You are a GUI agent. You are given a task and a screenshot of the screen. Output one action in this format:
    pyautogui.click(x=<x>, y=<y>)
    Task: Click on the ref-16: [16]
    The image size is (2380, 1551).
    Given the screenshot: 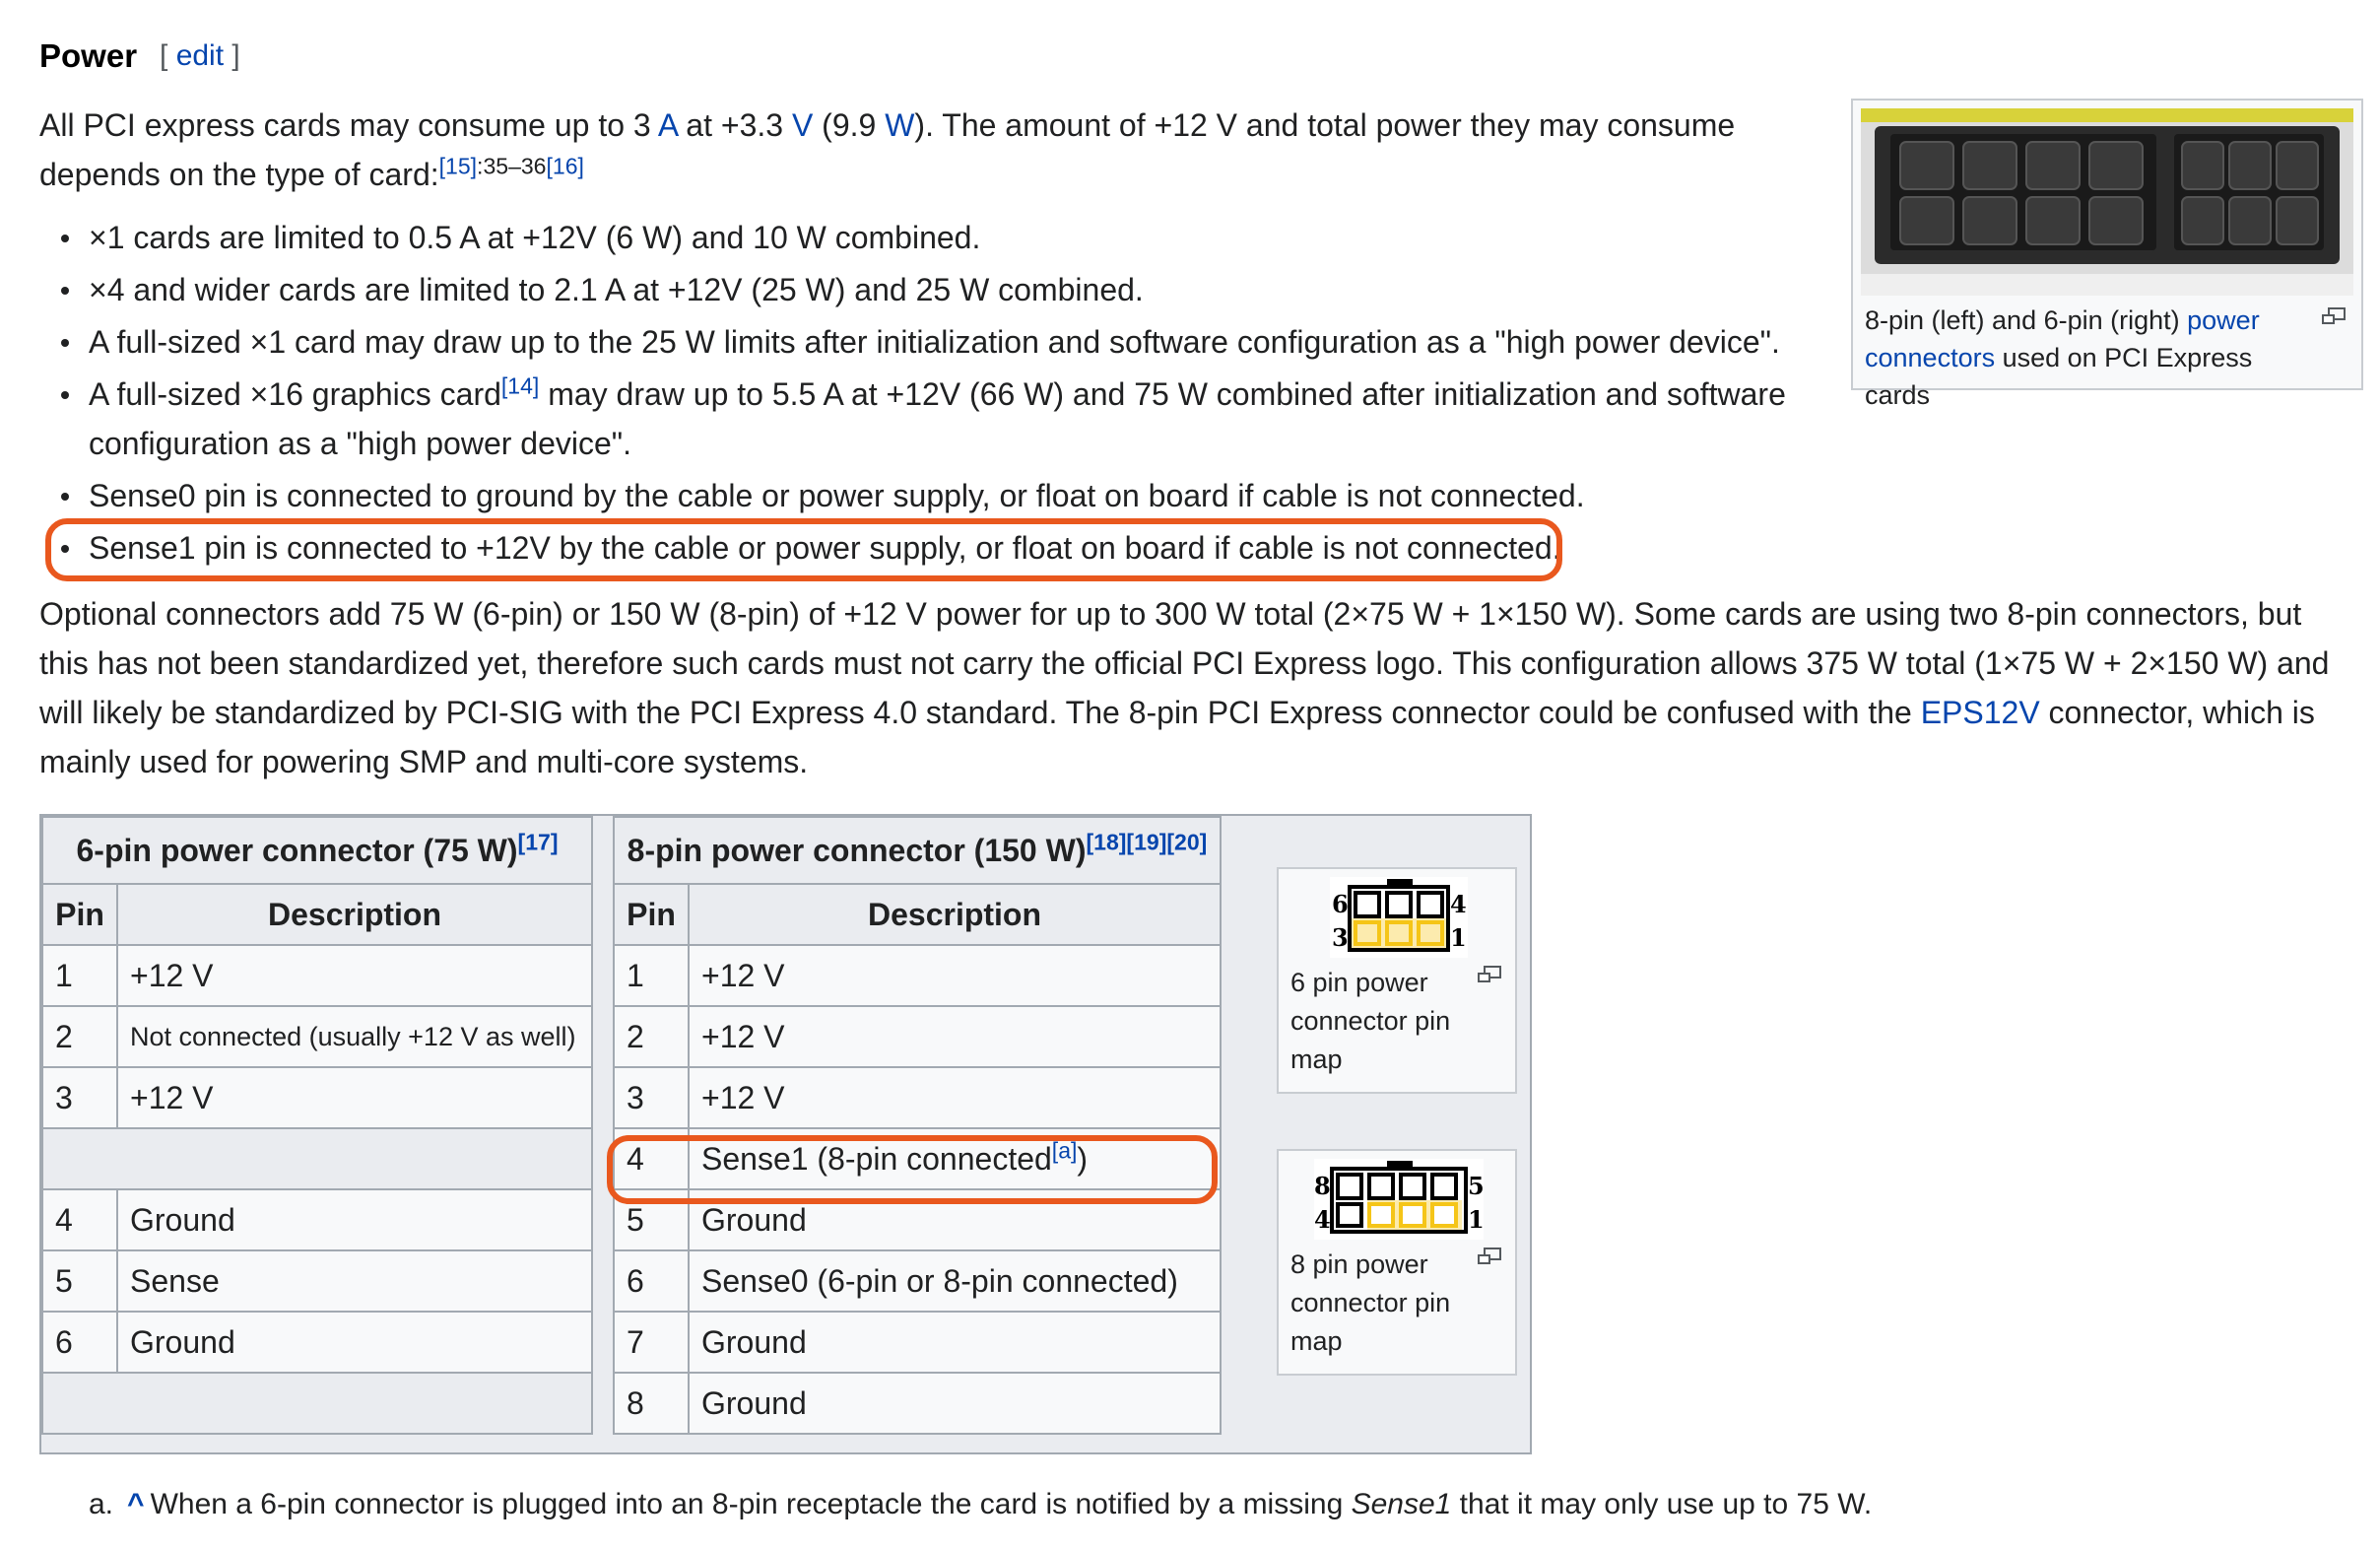 What is the action you would take?
    pyautogui.click(x=565, y=166)
    